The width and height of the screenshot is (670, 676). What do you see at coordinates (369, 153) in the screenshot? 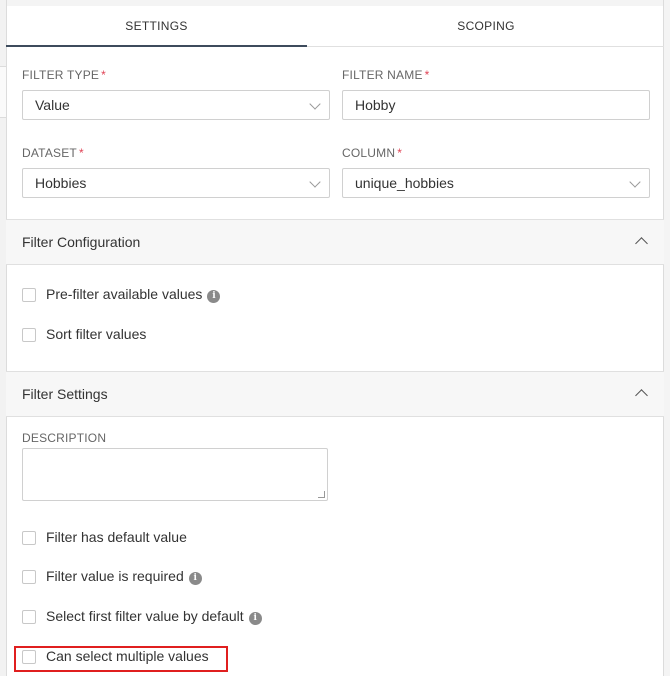
I see `column-label-text: COLUMN` at bounding box center [369, 153].